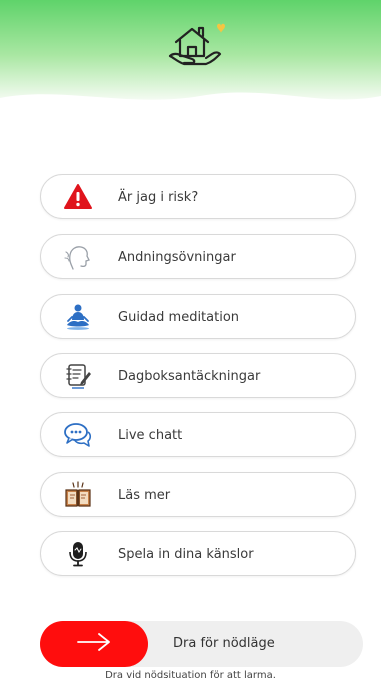 This screenshot has width=381, height=684. What do you see at coordinates (150, 435) in the screenshot?
I see `menu-item-label: Live chatt` at bounding box center [150, 435].